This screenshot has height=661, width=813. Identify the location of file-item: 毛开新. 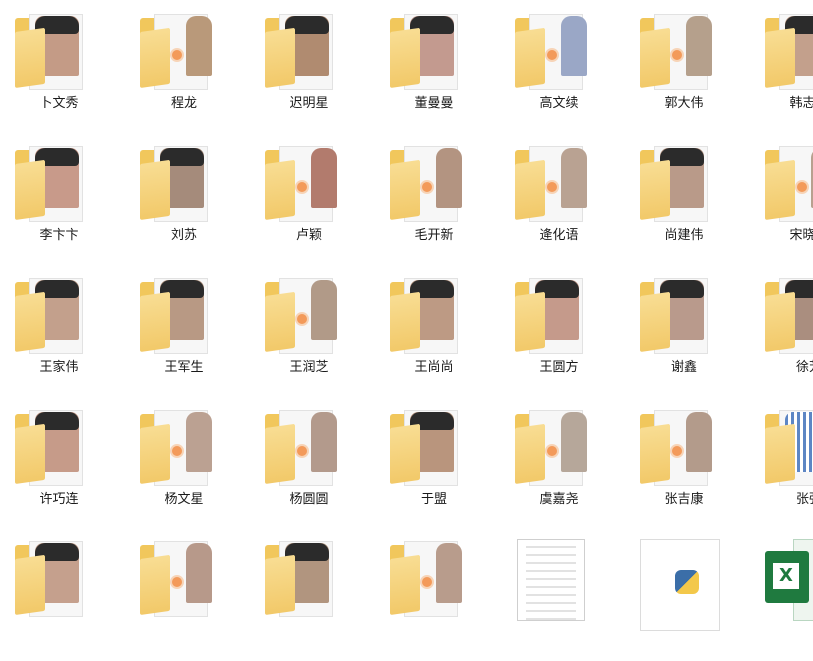
(440, 202).